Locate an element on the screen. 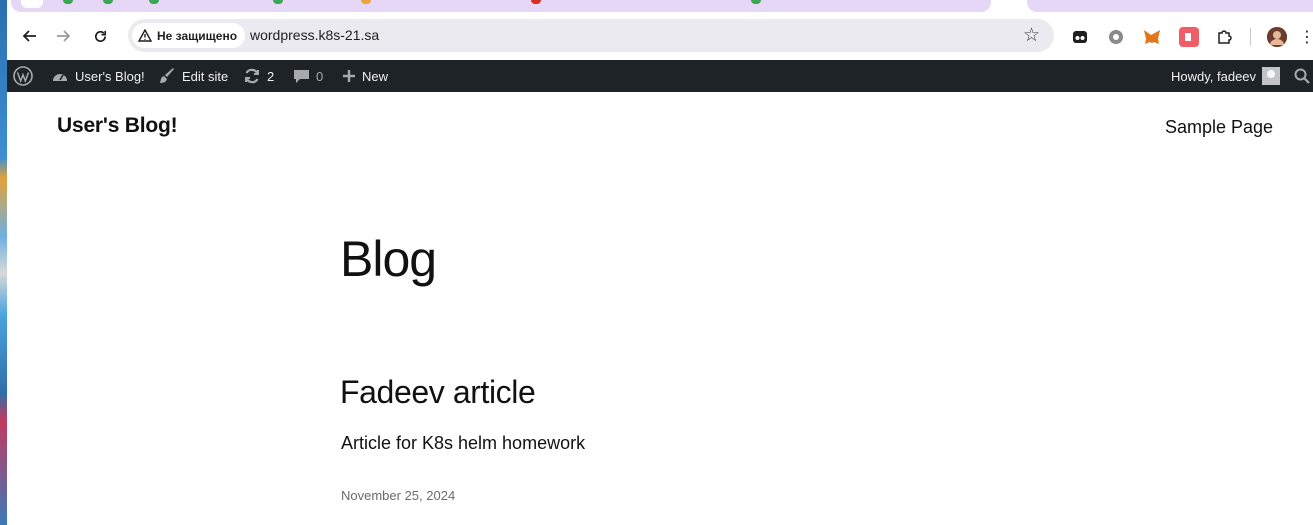  star-icon: ☆ is located at coordinates (1031, 35).